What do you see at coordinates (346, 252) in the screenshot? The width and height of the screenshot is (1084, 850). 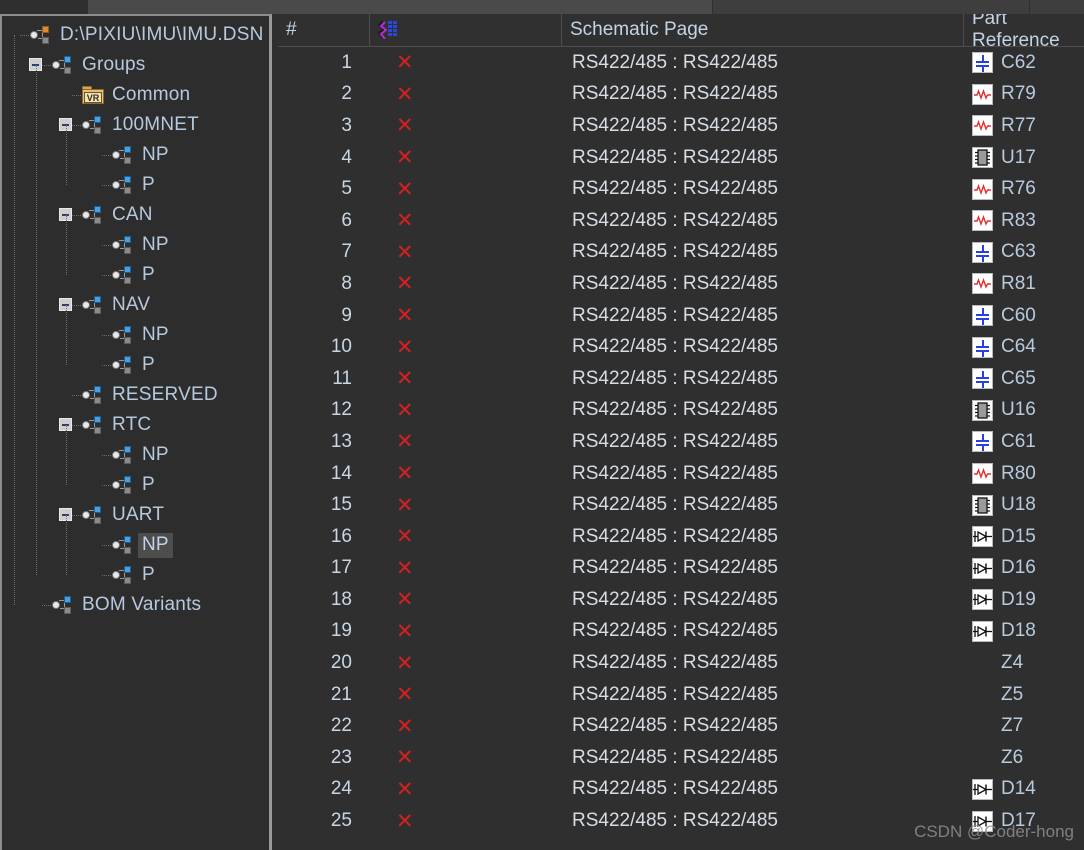 I see `cell-index: 7` at bounding box center [346, 252].